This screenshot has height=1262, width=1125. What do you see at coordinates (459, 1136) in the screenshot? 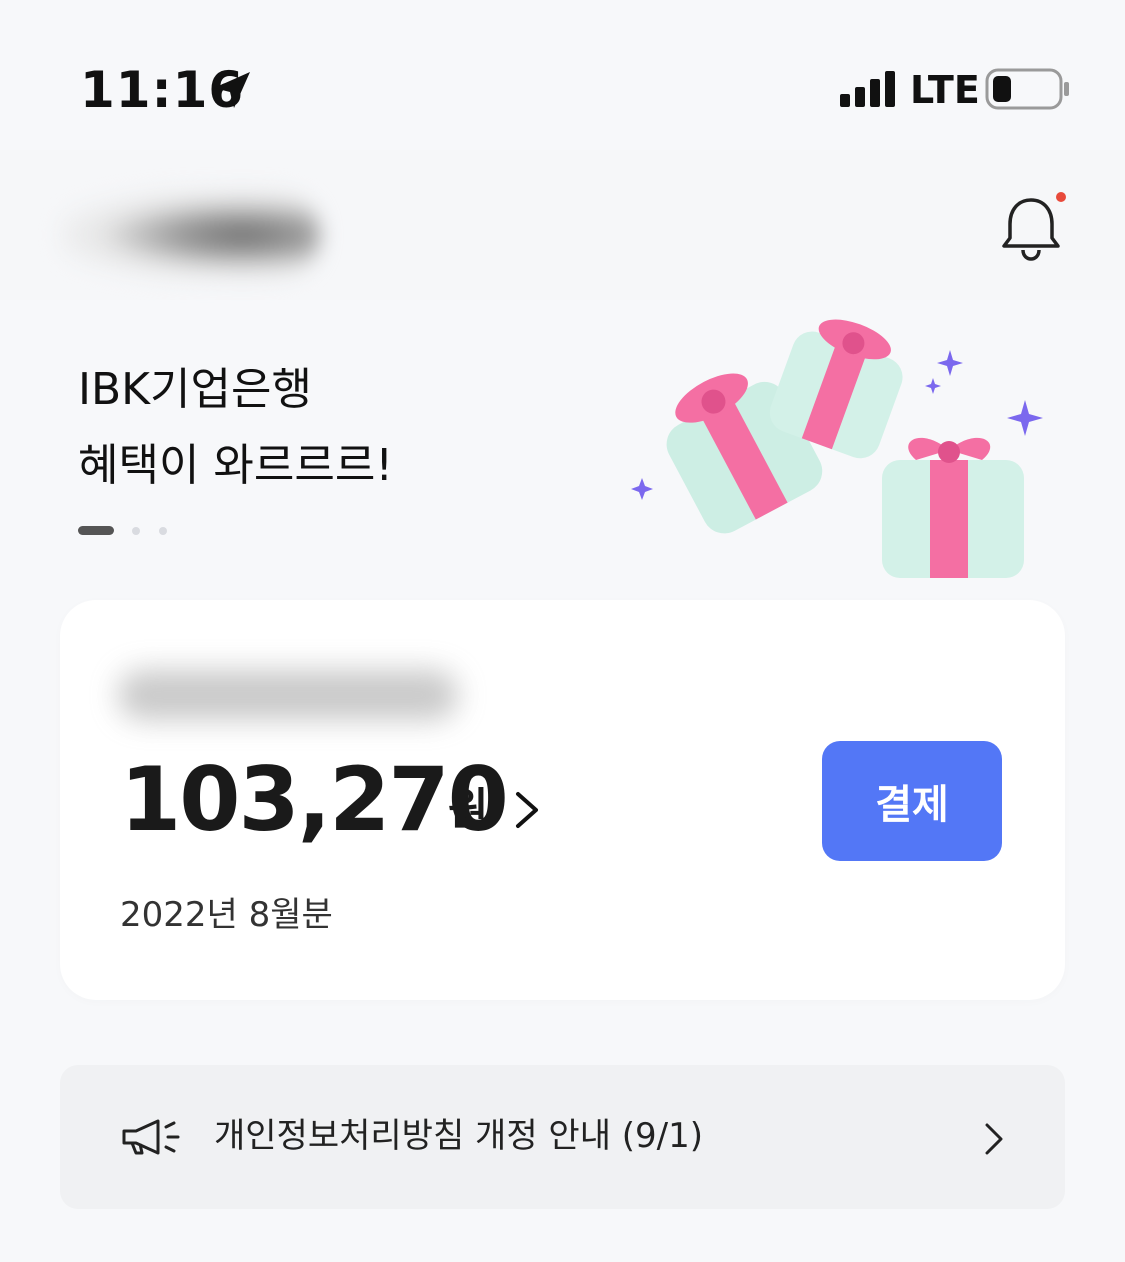
I see `notice-text: 개인정보처리방침 개정 안내 (9/1)` at bounding box center [459, 1136].